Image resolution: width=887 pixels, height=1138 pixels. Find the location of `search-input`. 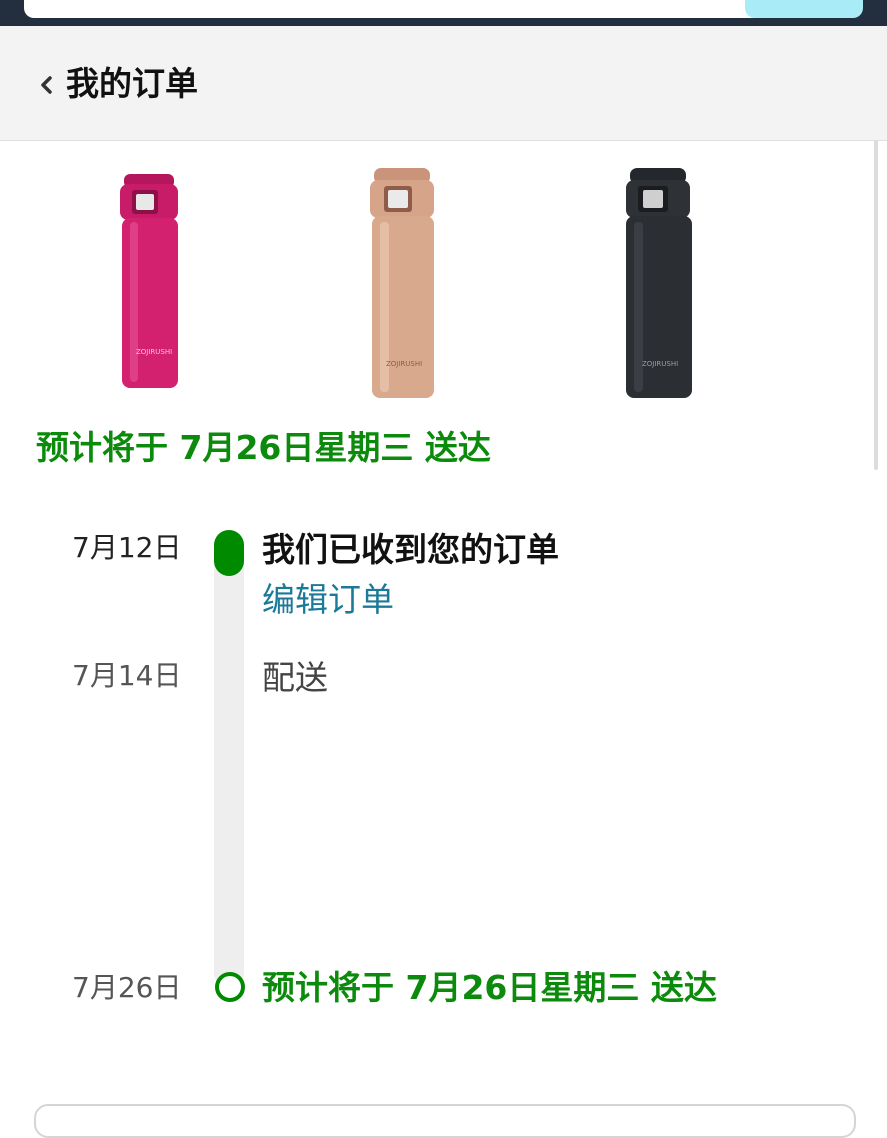

search-input is located at coordinates (394, 9).